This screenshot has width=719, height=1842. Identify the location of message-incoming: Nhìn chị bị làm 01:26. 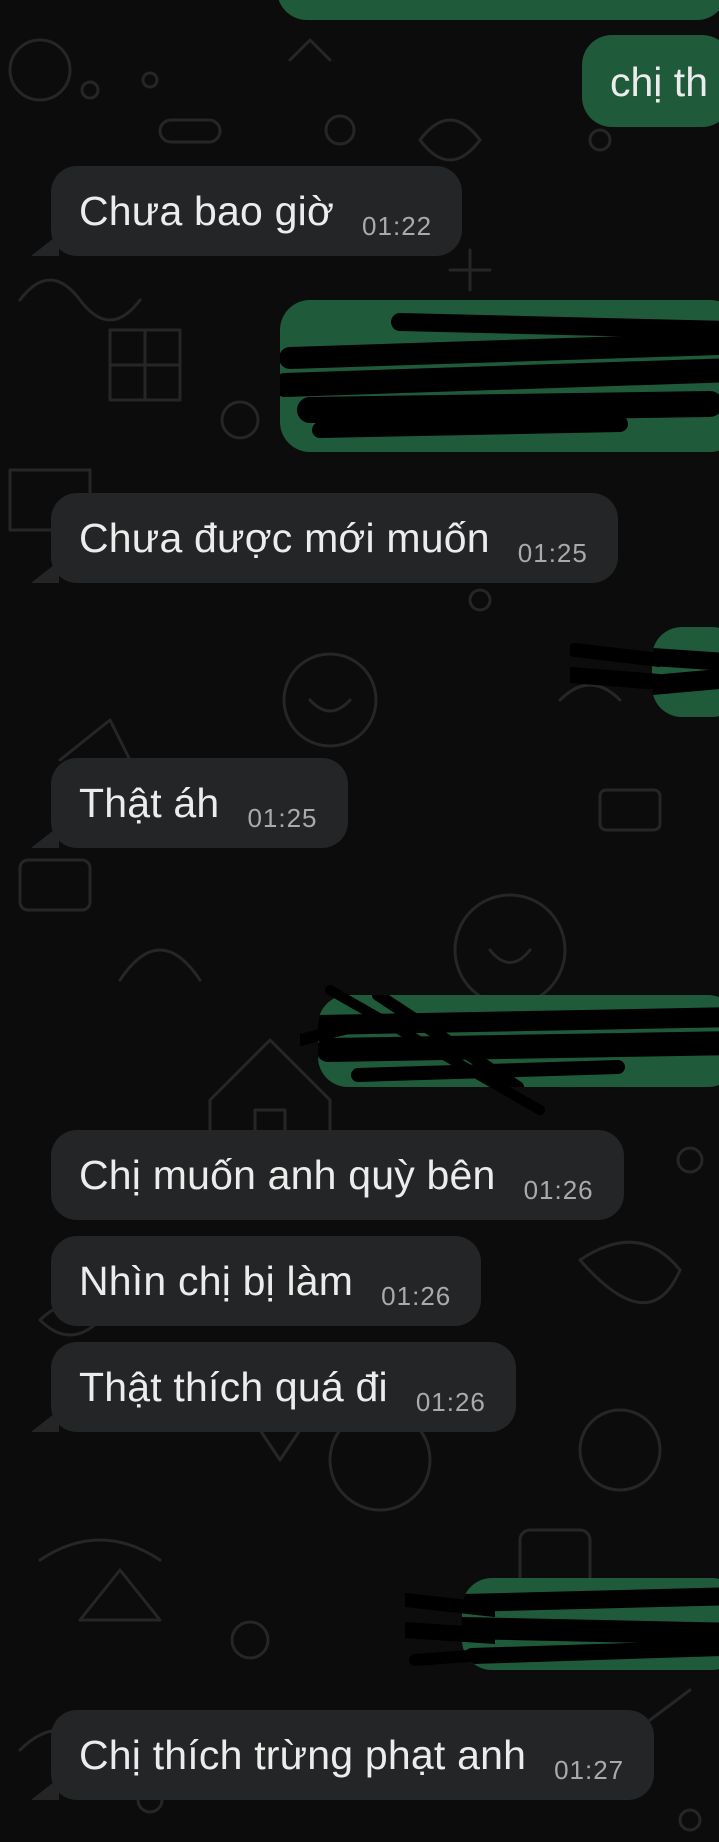
(266, 1281).